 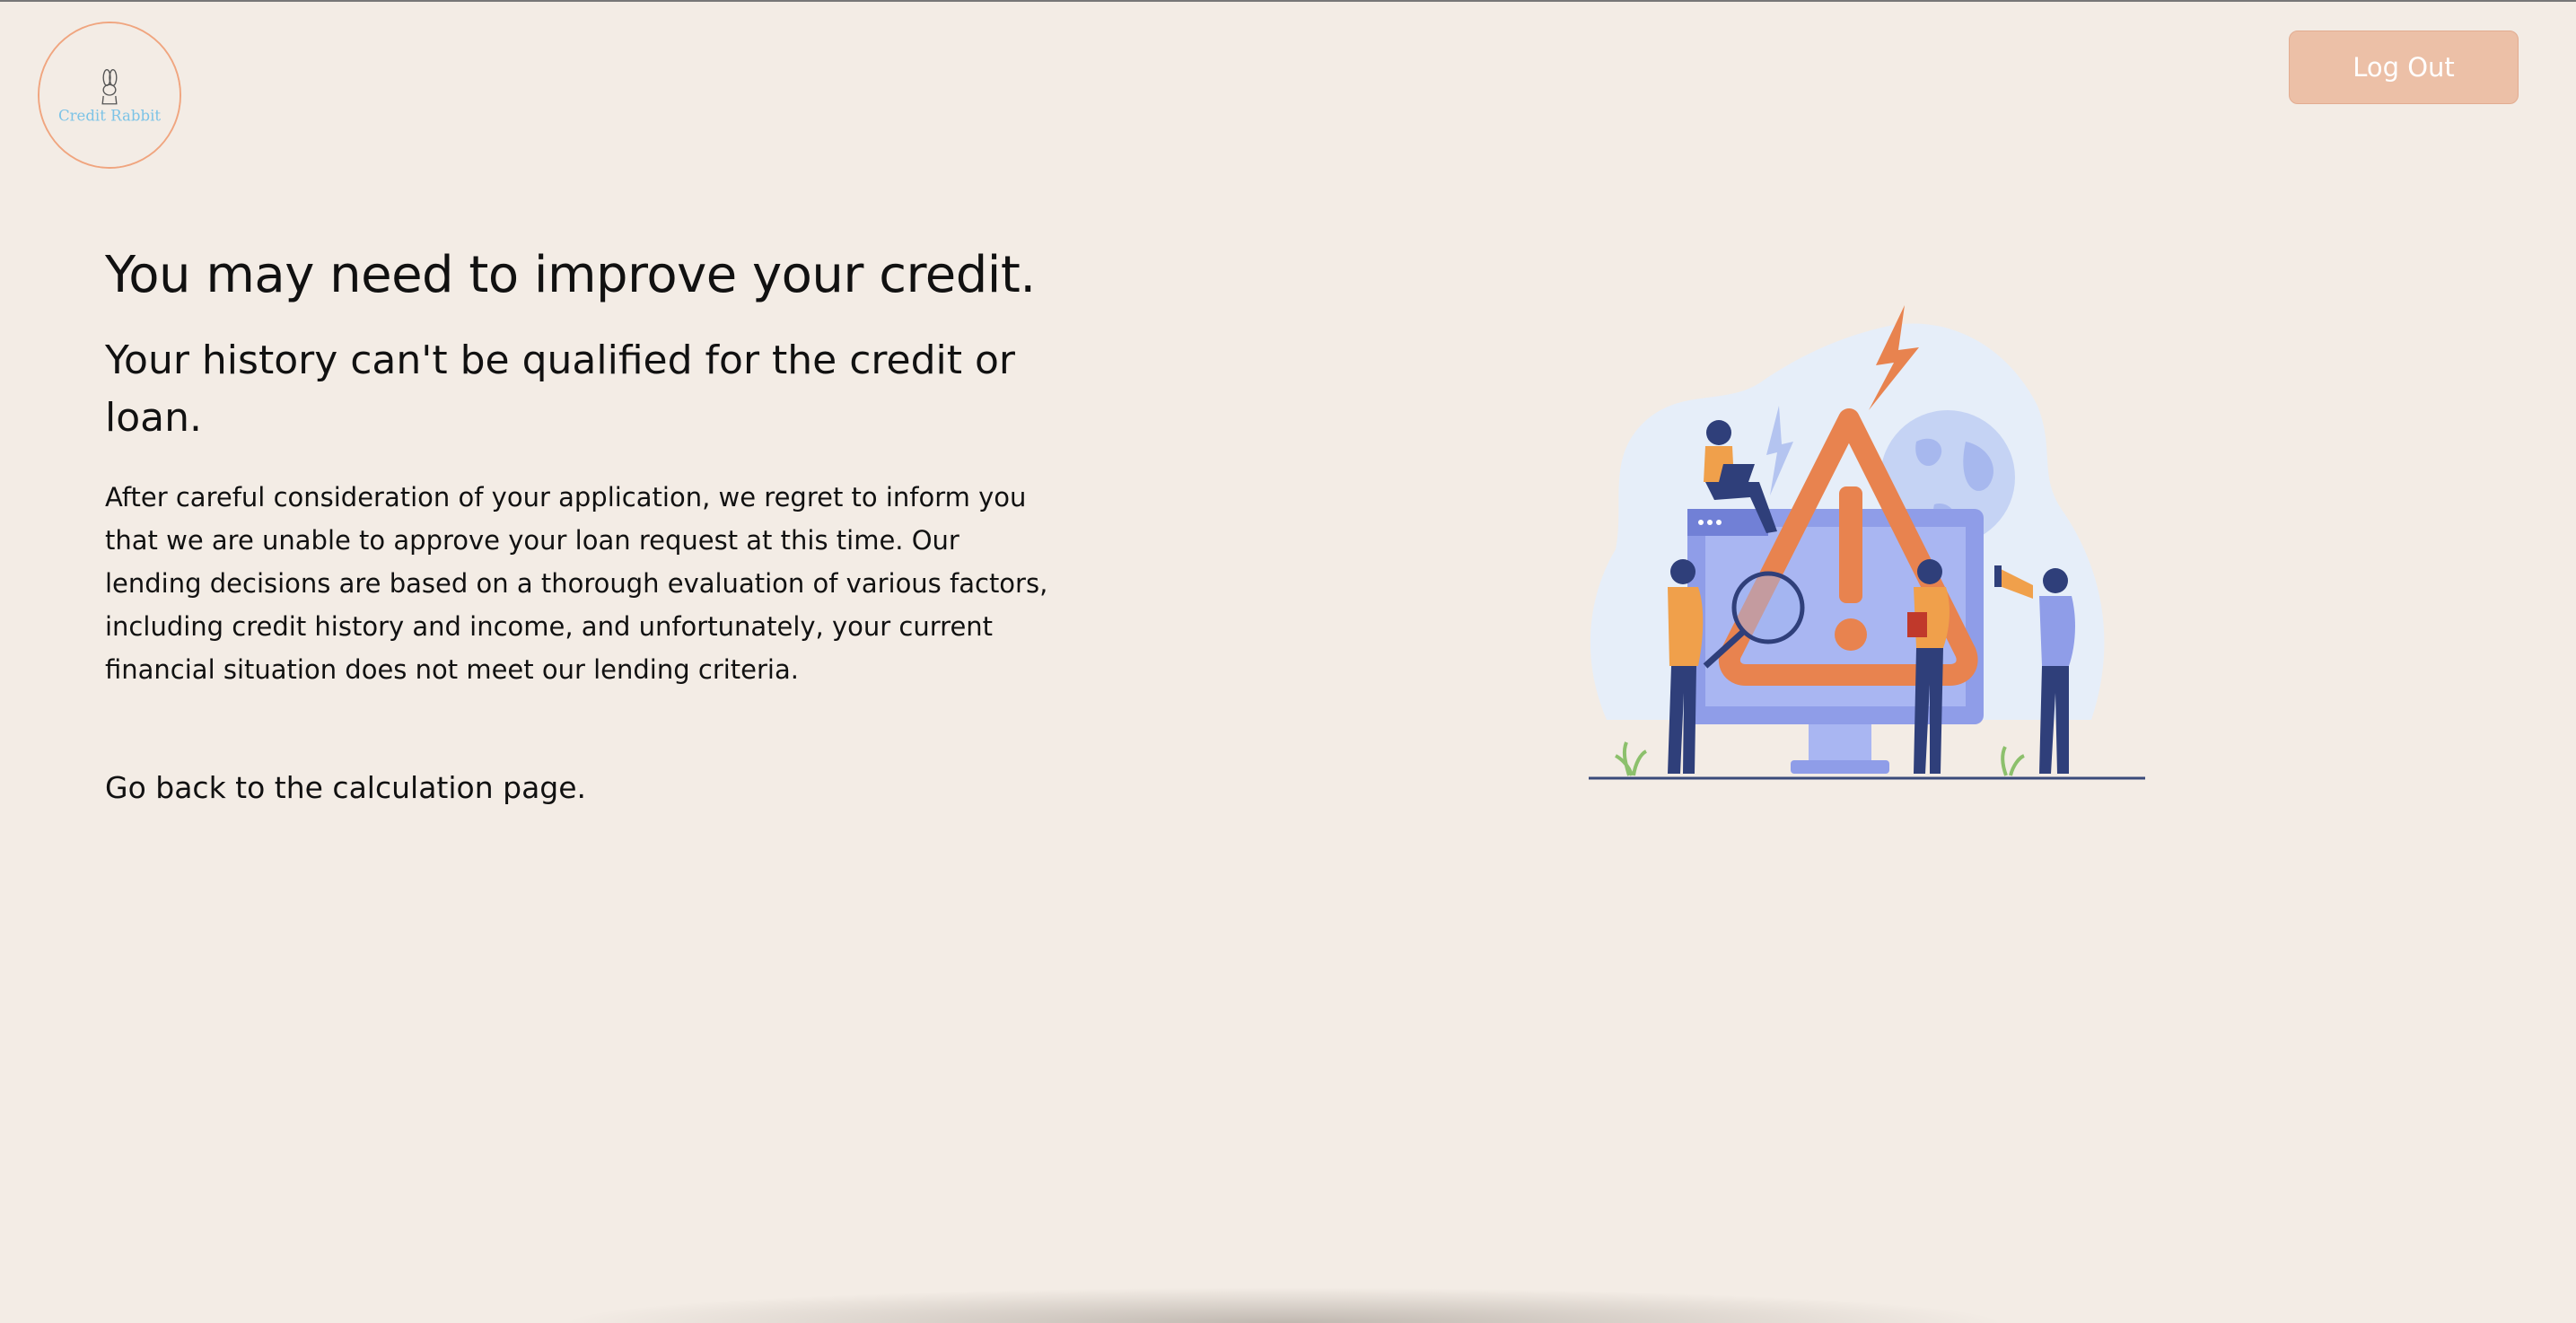 I want to click on laptop-icon, so click(x=1737, y=473).